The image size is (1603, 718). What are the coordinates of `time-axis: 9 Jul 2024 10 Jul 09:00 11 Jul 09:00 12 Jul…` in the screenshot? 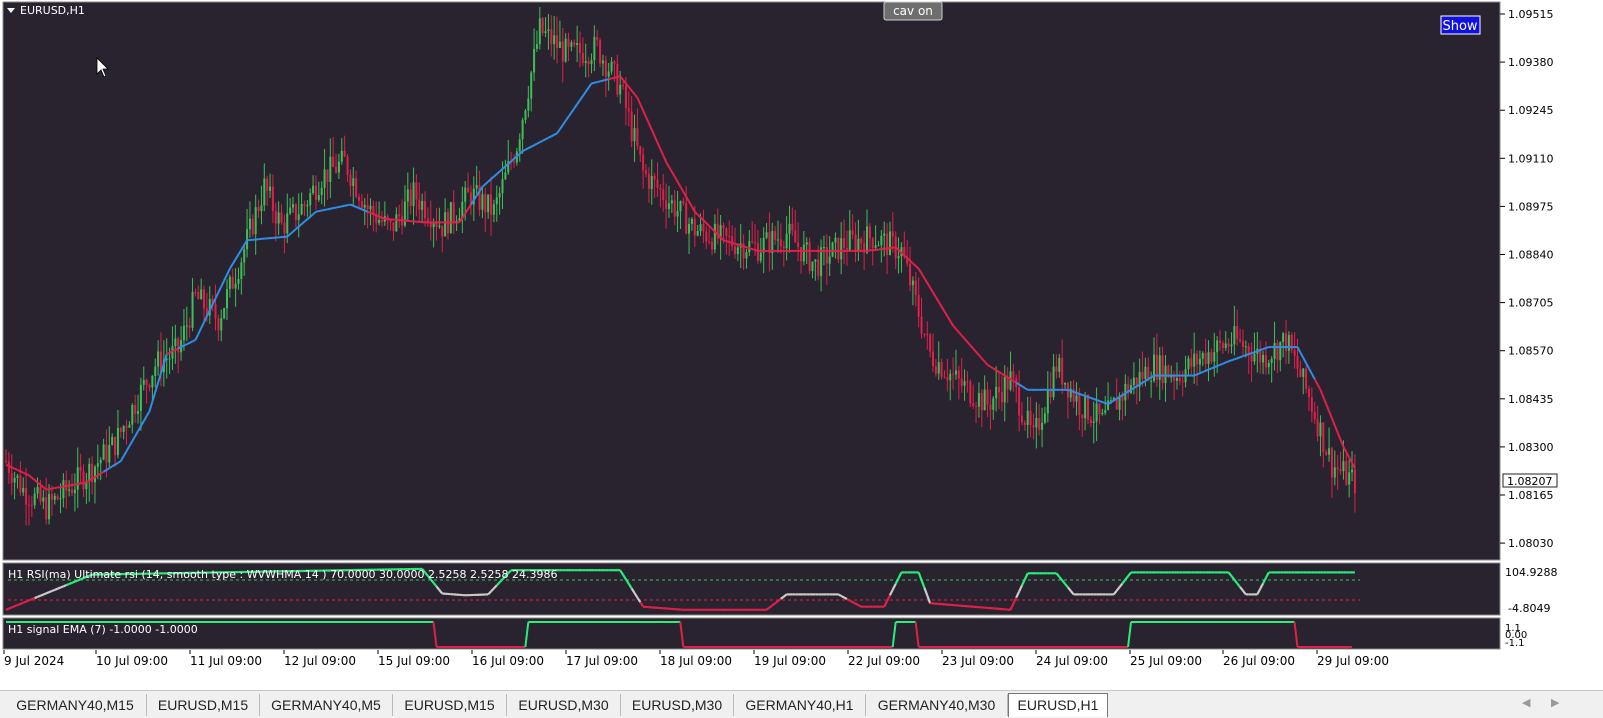 It's located at (696, 659).